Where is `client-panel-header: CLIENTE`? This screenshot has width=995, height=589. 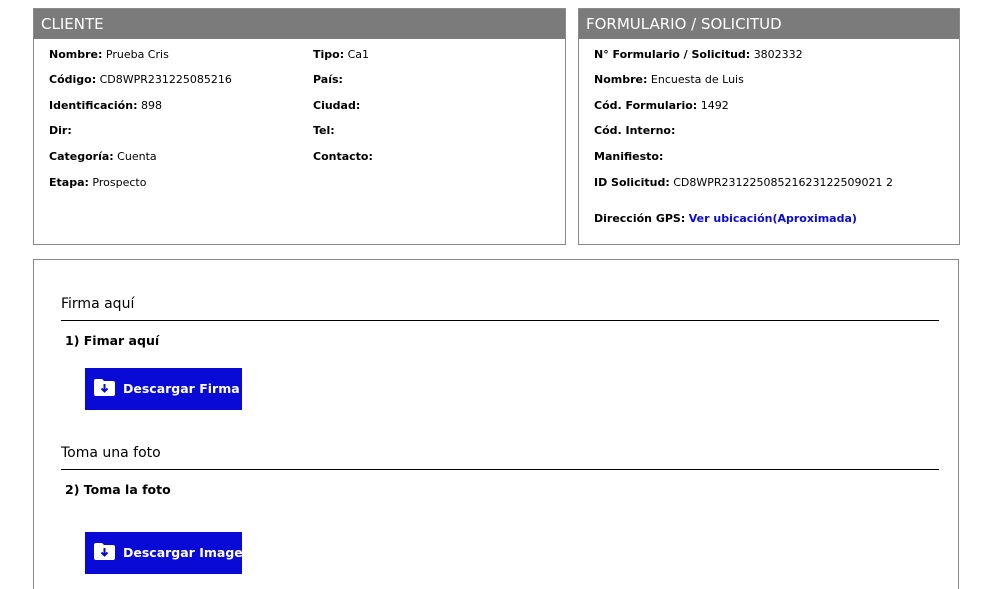 client-panel-header: CLIENTE is located at coordinates (299, 24).